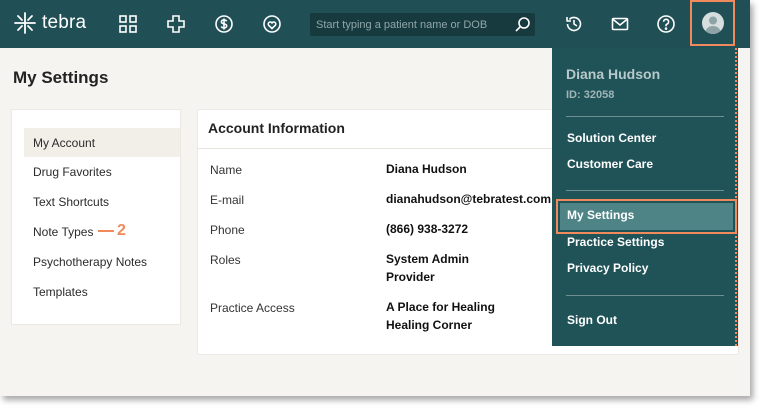 The width and height of the screenshot is (765, 410). Describe the element at coordinates (106, 231) in the screenshot. I see `callout-line` at that location.